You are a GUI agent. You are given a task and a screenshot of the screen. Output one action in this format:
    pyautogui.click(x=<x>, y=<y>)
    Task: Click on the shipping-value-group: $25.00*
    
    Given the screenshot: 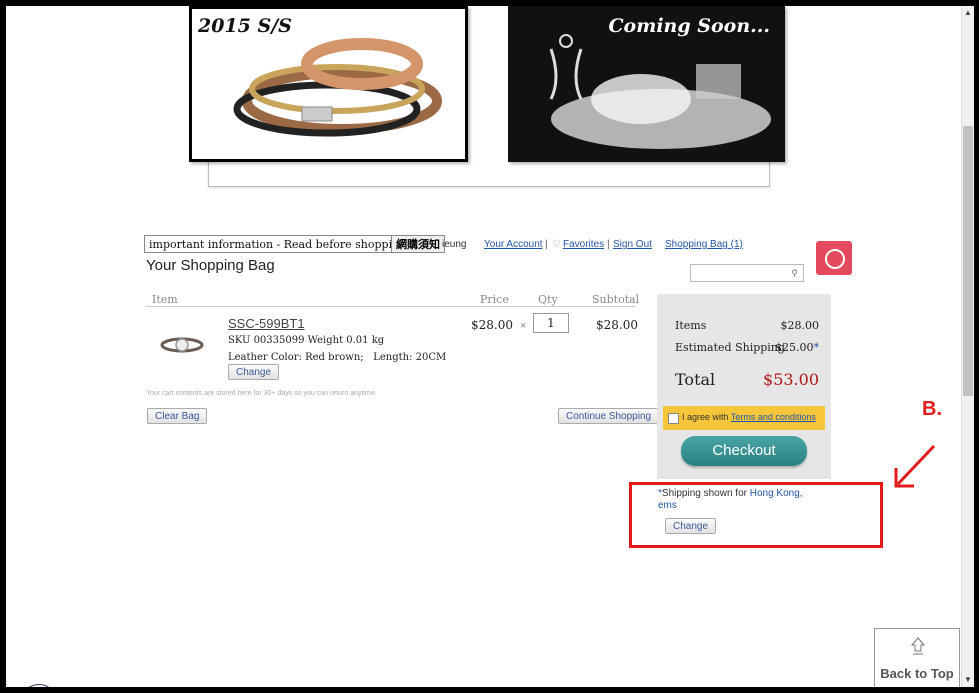 What is the action you would take?
    pyautogui.click(x=797, y=347)
    